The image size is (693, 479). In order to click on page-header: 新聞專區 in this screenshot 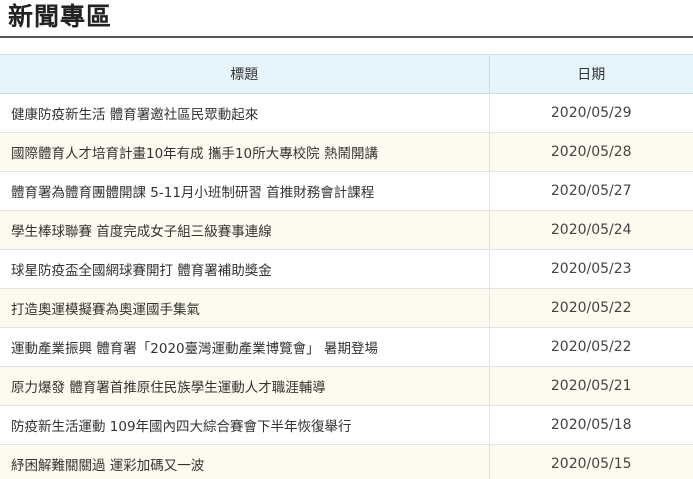, I will do `click(346, 19)`.